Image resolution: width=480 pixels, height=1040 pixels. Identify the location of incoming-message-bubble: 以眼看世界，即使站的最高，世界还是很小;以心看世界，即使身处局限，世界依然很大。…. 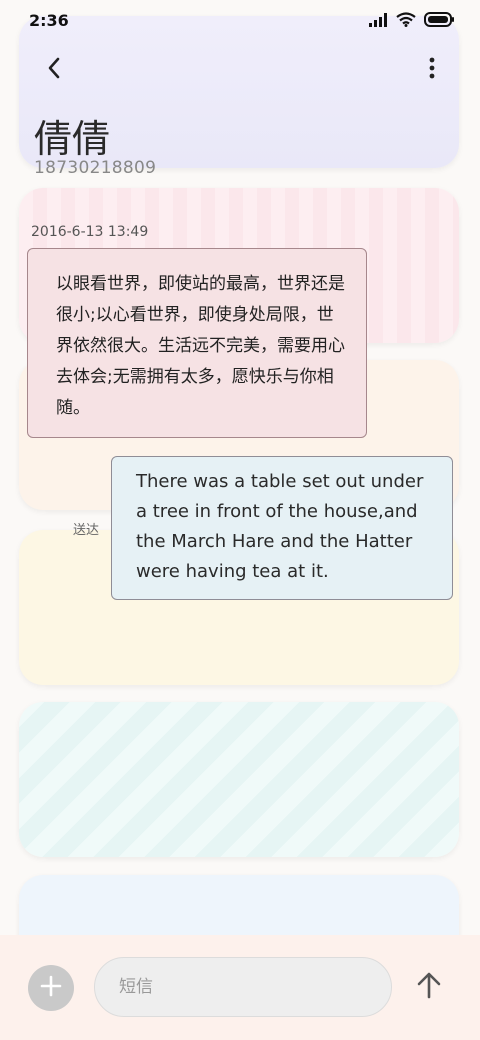
(197, 343).